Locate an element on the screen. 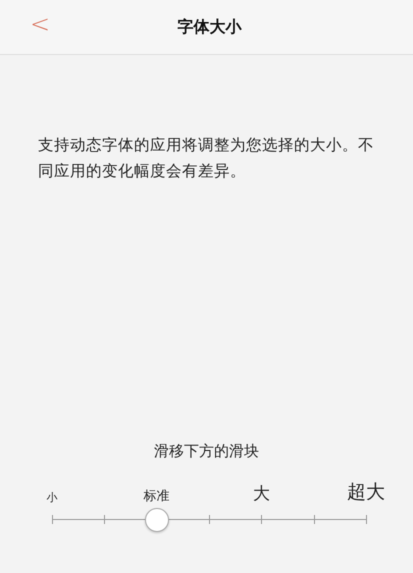  hint-text: 滑移下方的滑块 is located at coordinates (206, 451).